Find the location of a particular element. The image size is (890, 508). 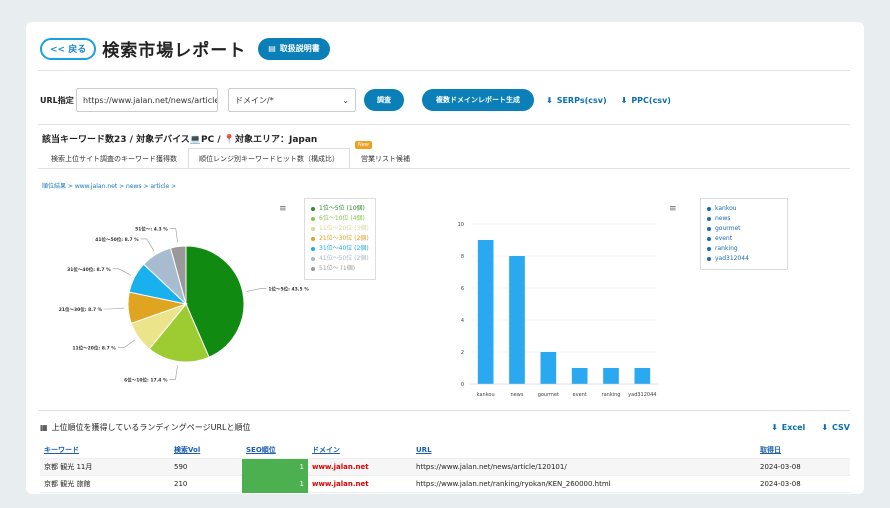

bar-legend-item: yad312044 is located at coordinates (744, 259).